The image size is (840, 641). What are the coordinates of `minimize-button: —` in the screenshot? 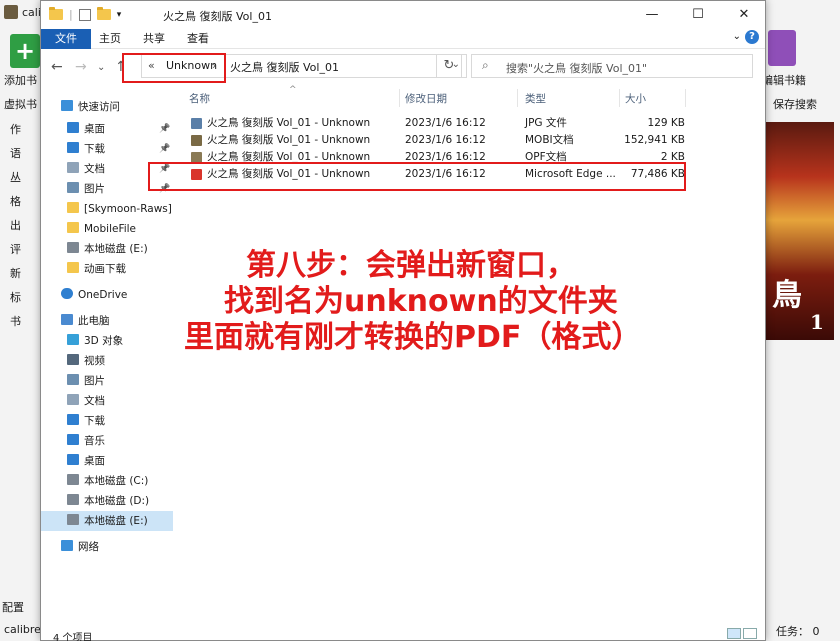 It's located at (652, 15).